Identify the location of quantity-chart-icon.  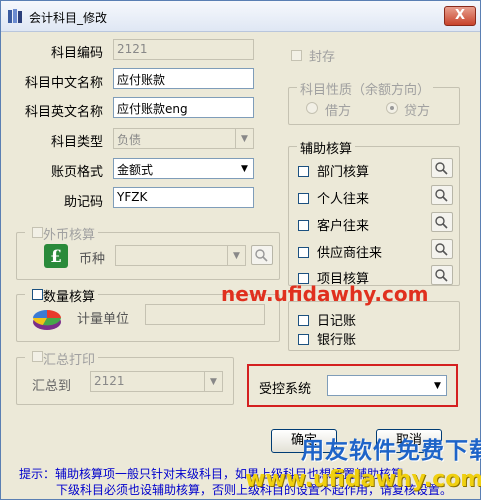
(47, 320).